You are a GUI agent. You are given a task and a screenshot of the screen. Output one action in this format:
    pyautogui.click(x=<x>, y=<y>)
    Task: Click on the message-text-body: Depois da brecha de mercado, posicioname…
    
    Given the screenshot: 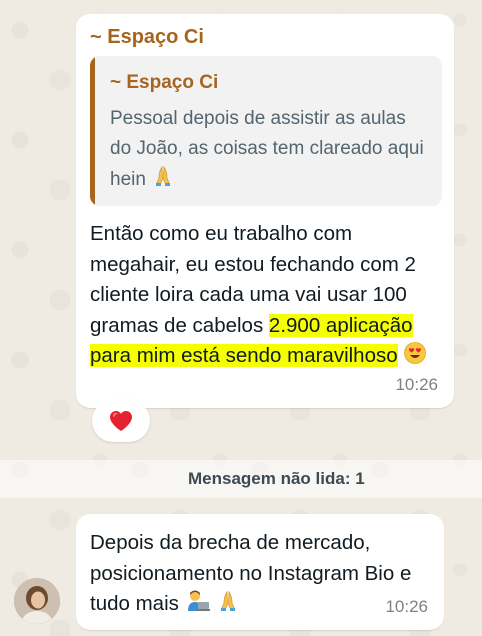 What is the action you would take?
    pyautogui.click(x=251, y=573)
    